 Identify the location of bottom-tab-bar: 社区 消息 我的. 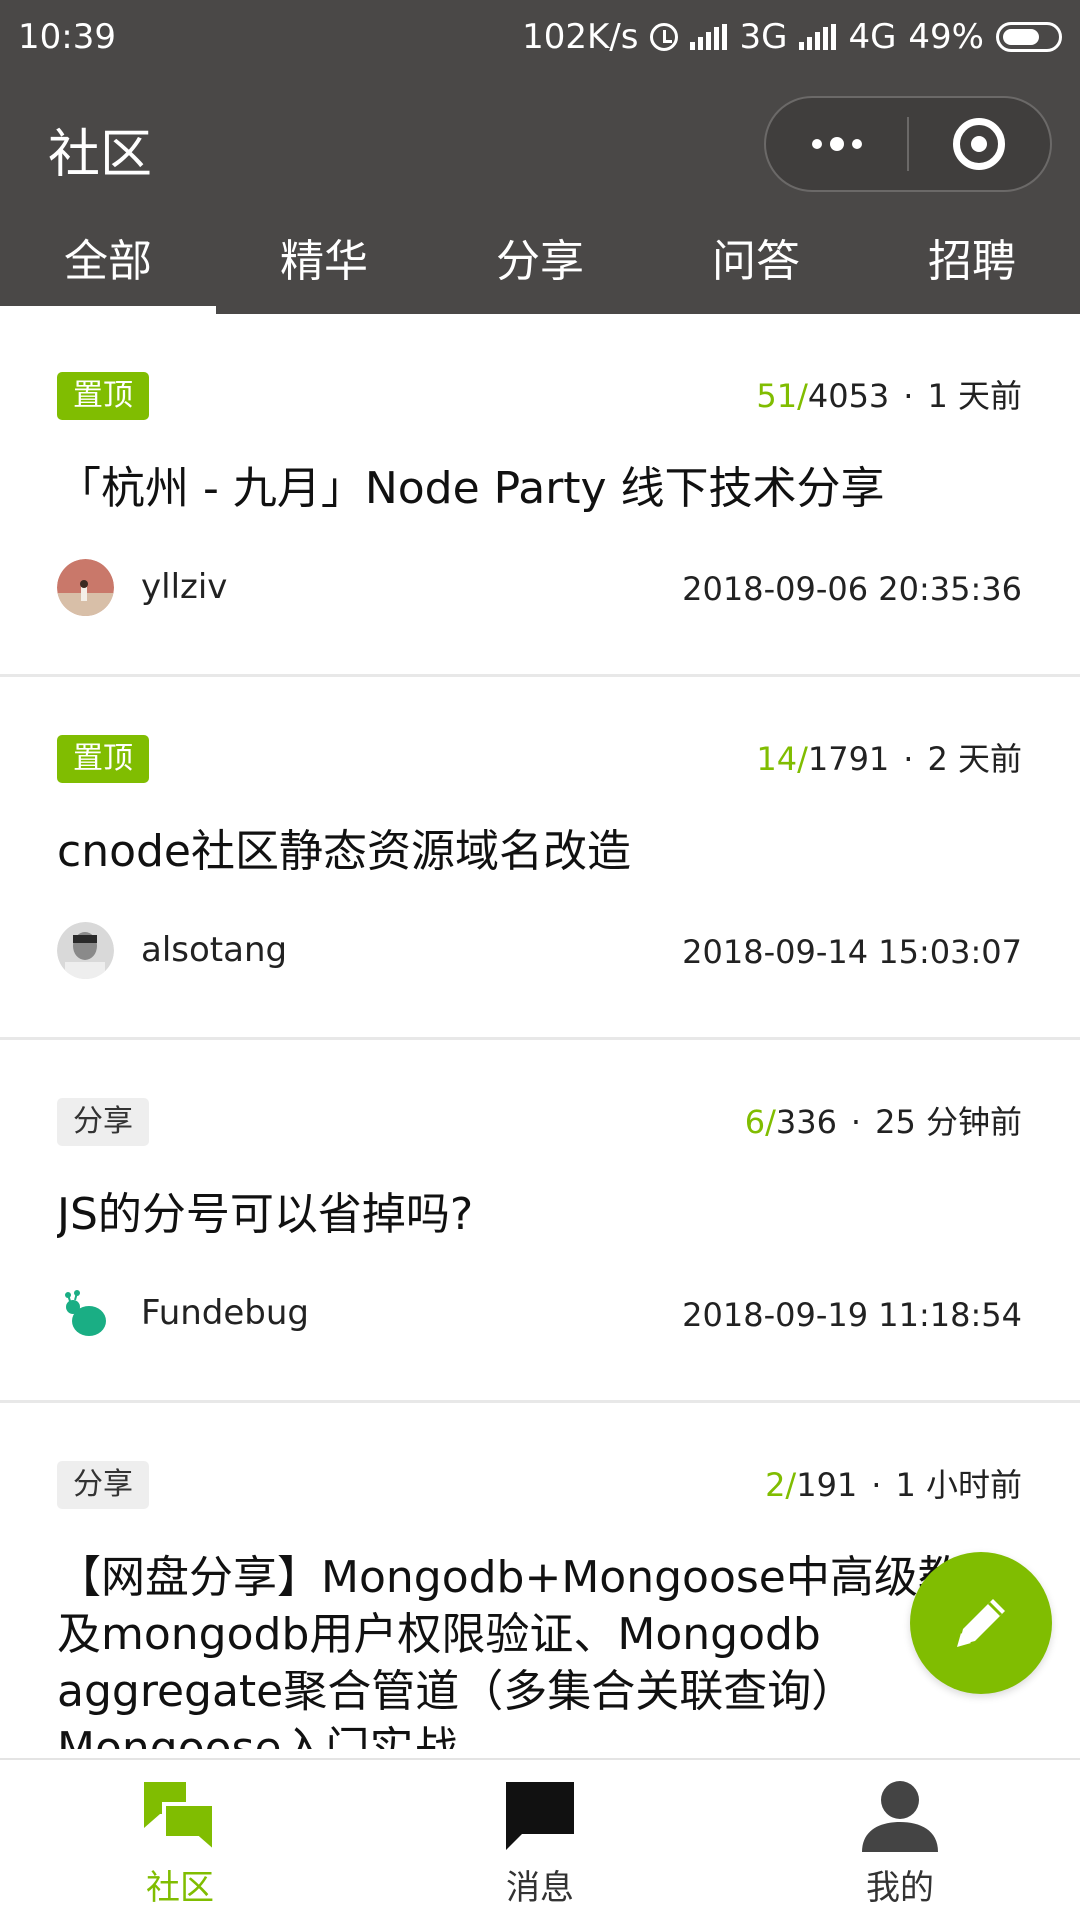
(540, 1839).